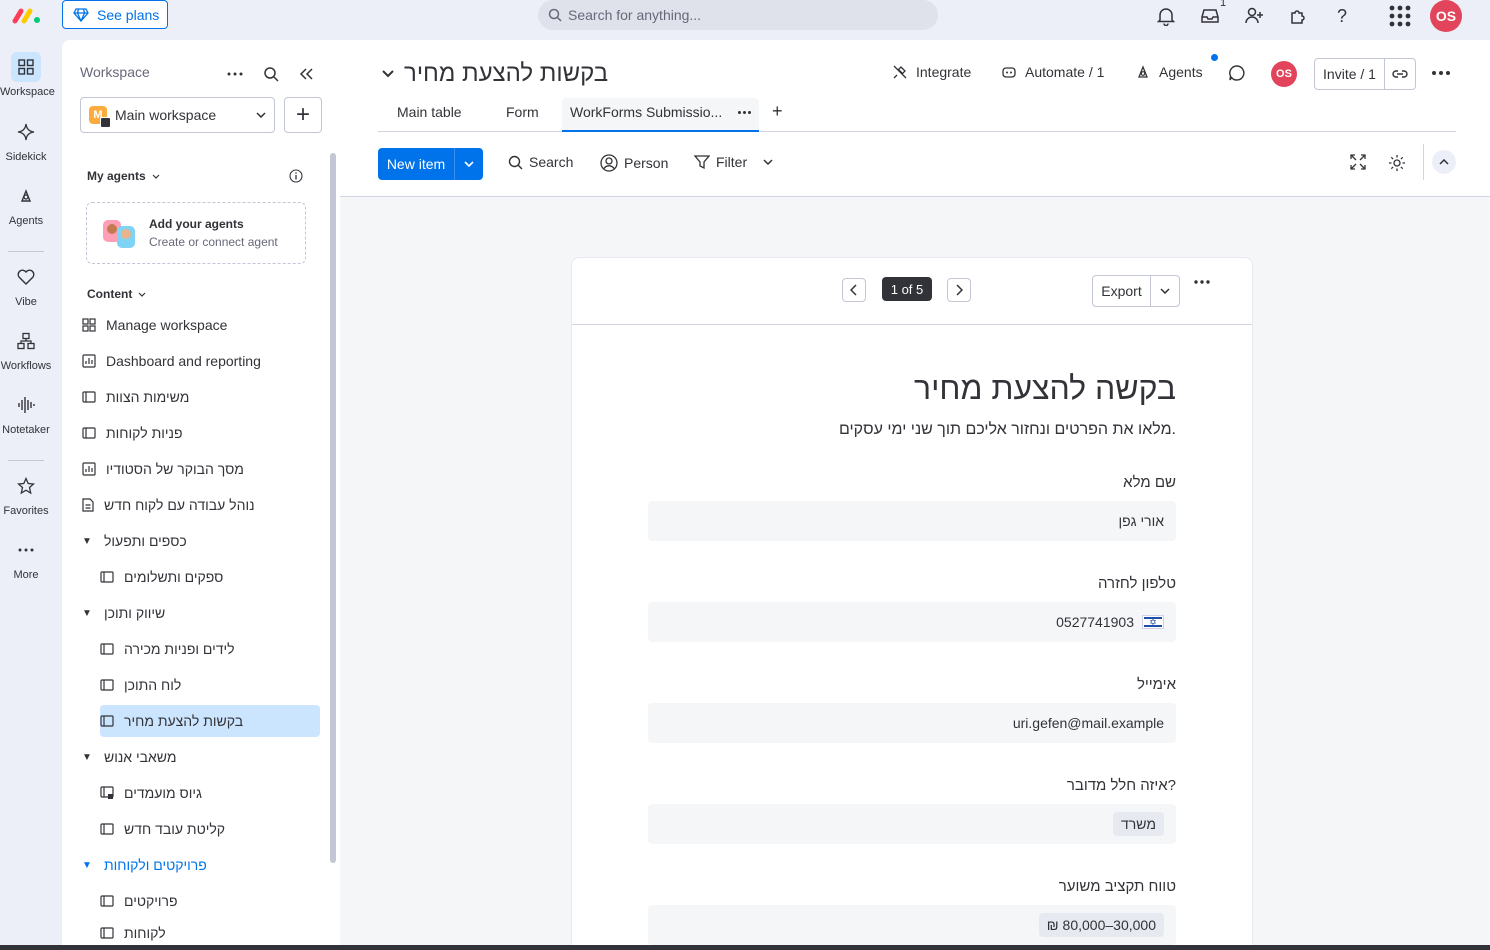  I want to click on monday-logo-icon, so click(27, 15).